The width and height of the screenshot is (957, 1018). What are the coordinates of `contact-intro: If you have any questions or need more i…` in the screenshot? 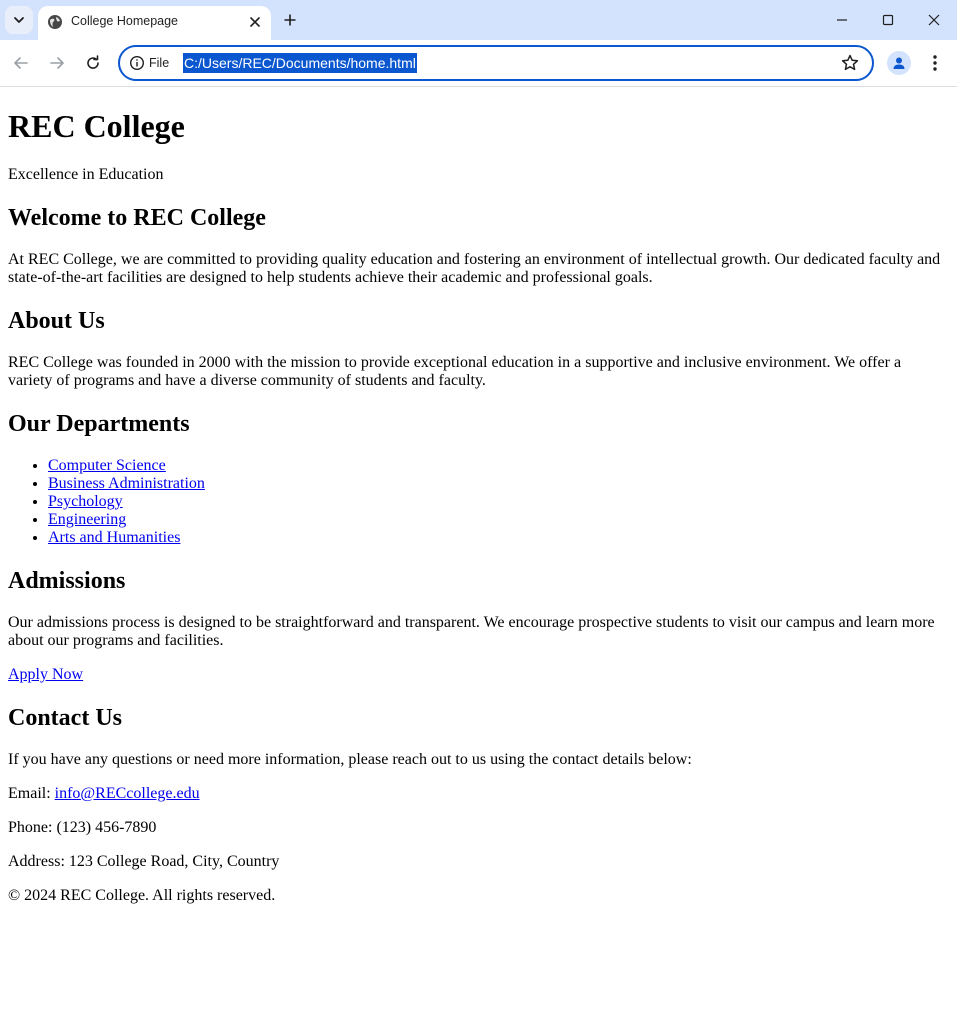 It's located at (350, 759).